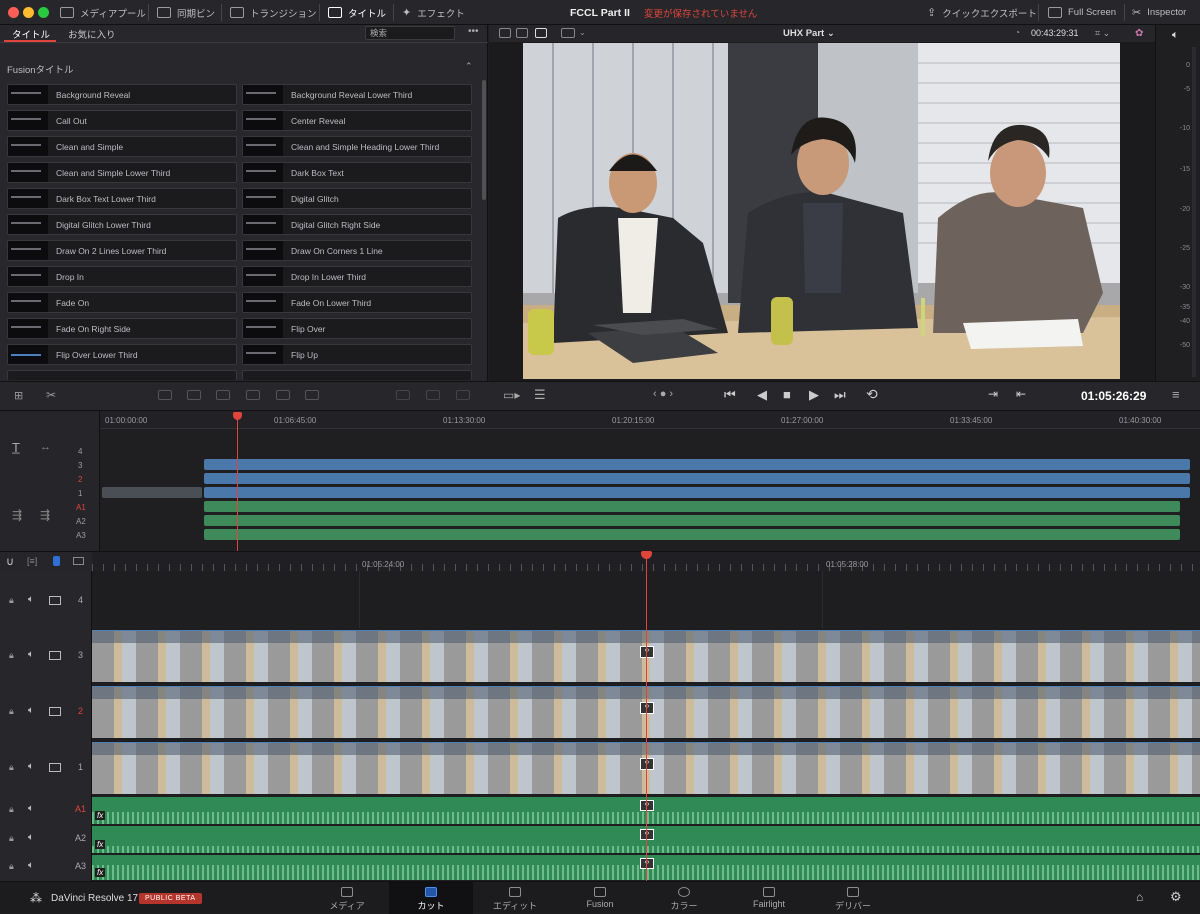 The image size is (1200, 914). What do you see at coordinates (1102, 33) in the screenshot?
I see `safe-area-icon: ⌗ ⌄` at bounding box center [1102, 33].